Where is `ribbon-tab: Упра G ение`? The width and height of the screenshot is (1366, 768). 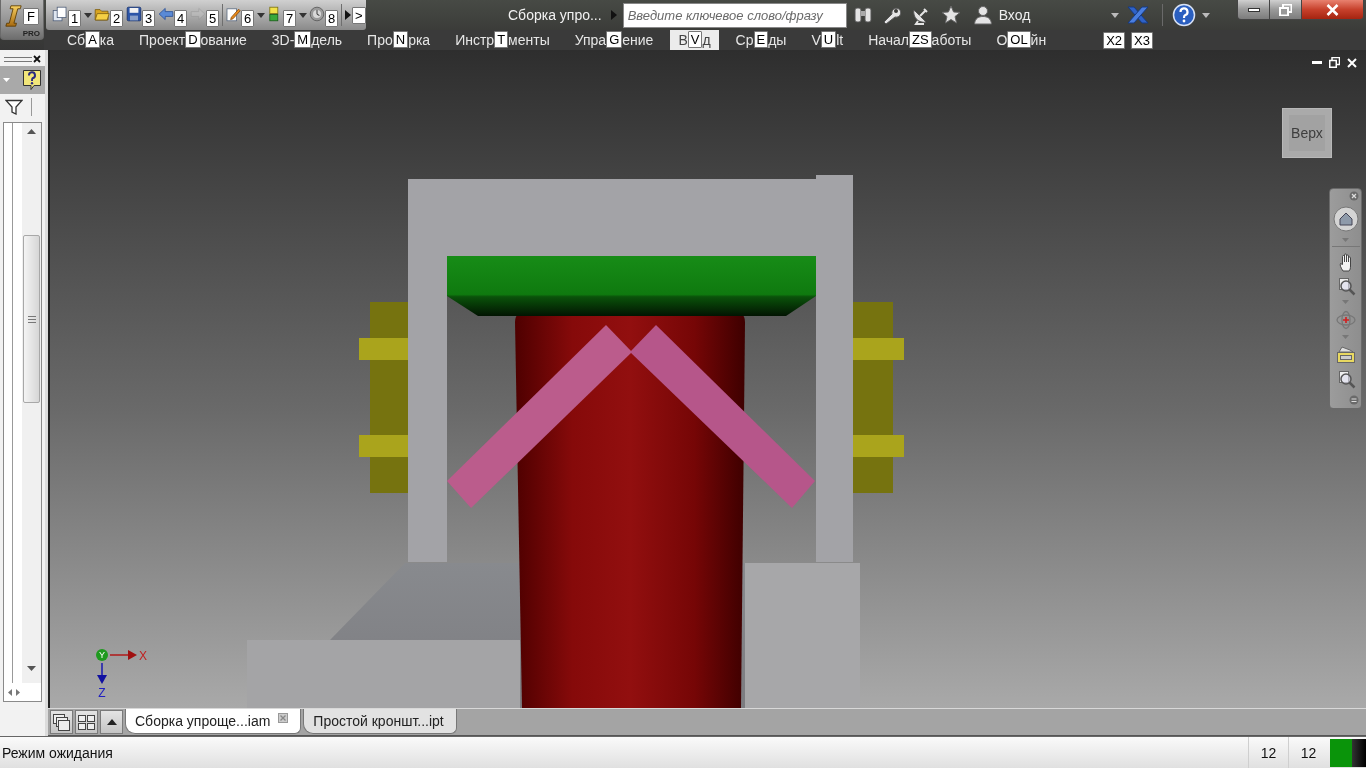
ribbon-tab: Упра G ение is located at coordinates (614, 40).